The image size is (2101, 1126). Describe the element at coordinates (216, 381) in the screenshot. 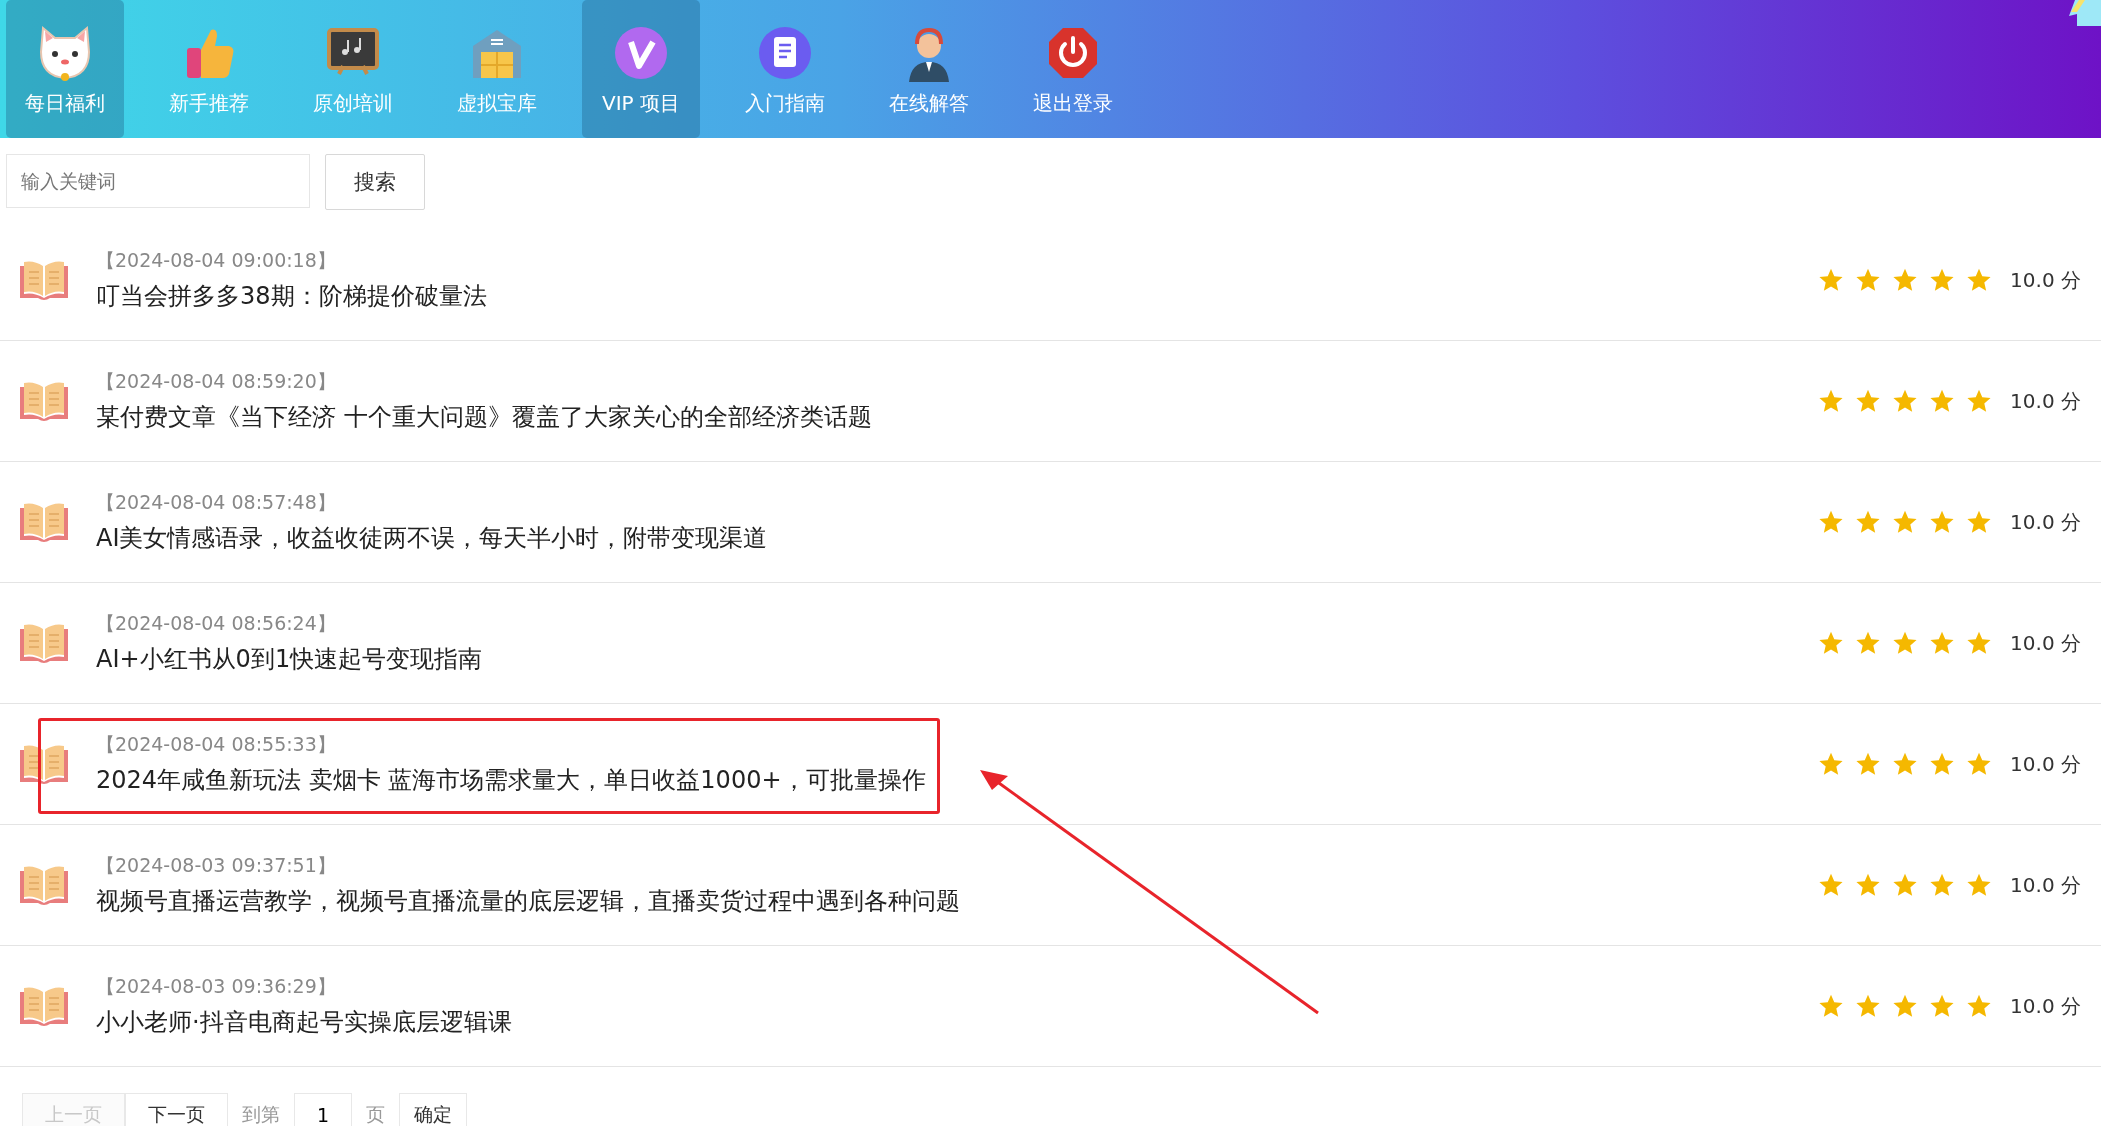

I see `article-date: 【2024-08-04 08:59:20】` at that location.